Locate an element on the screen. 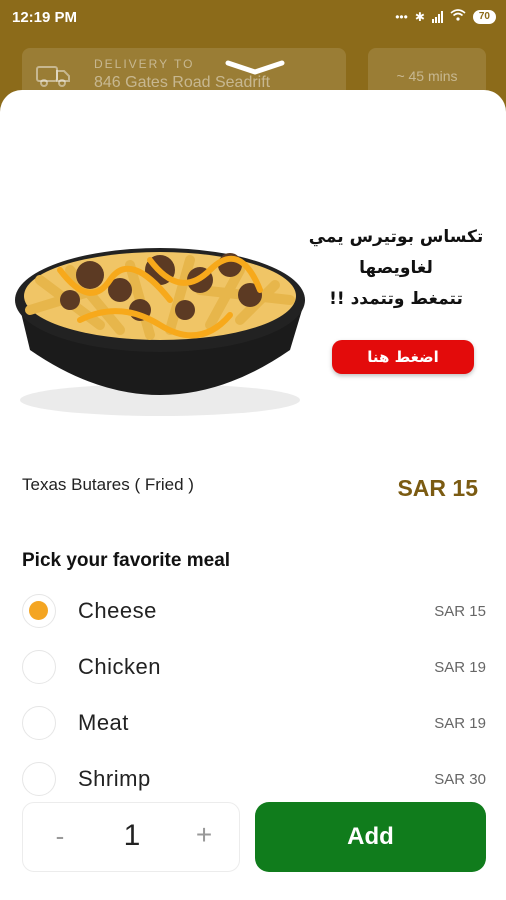 This screenshot has width=506, height=900. option-name: Cheese is located at coordinates (117, 610).